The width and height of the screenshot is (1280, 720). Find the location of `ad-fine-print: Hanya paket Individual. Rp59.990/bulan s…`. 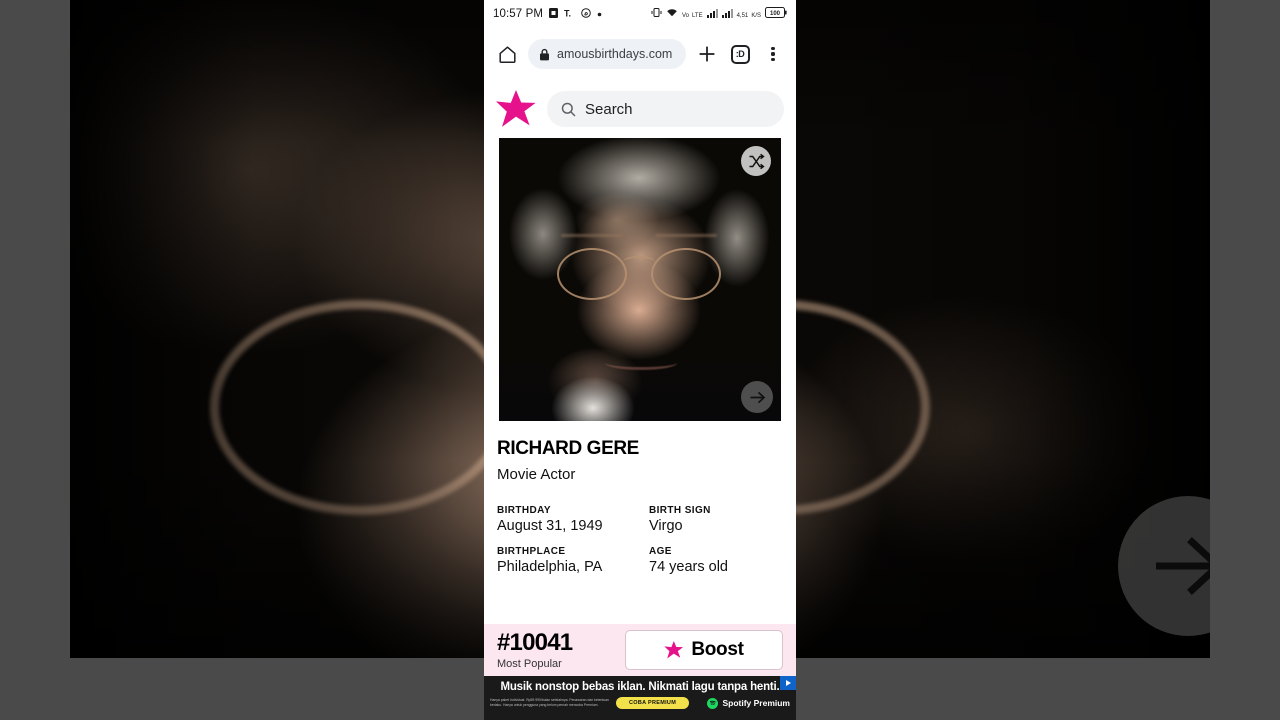

ad-fine-print: Hanya paket Individual. Rp59.990/bulan s… is located at coordinates (549, 702).